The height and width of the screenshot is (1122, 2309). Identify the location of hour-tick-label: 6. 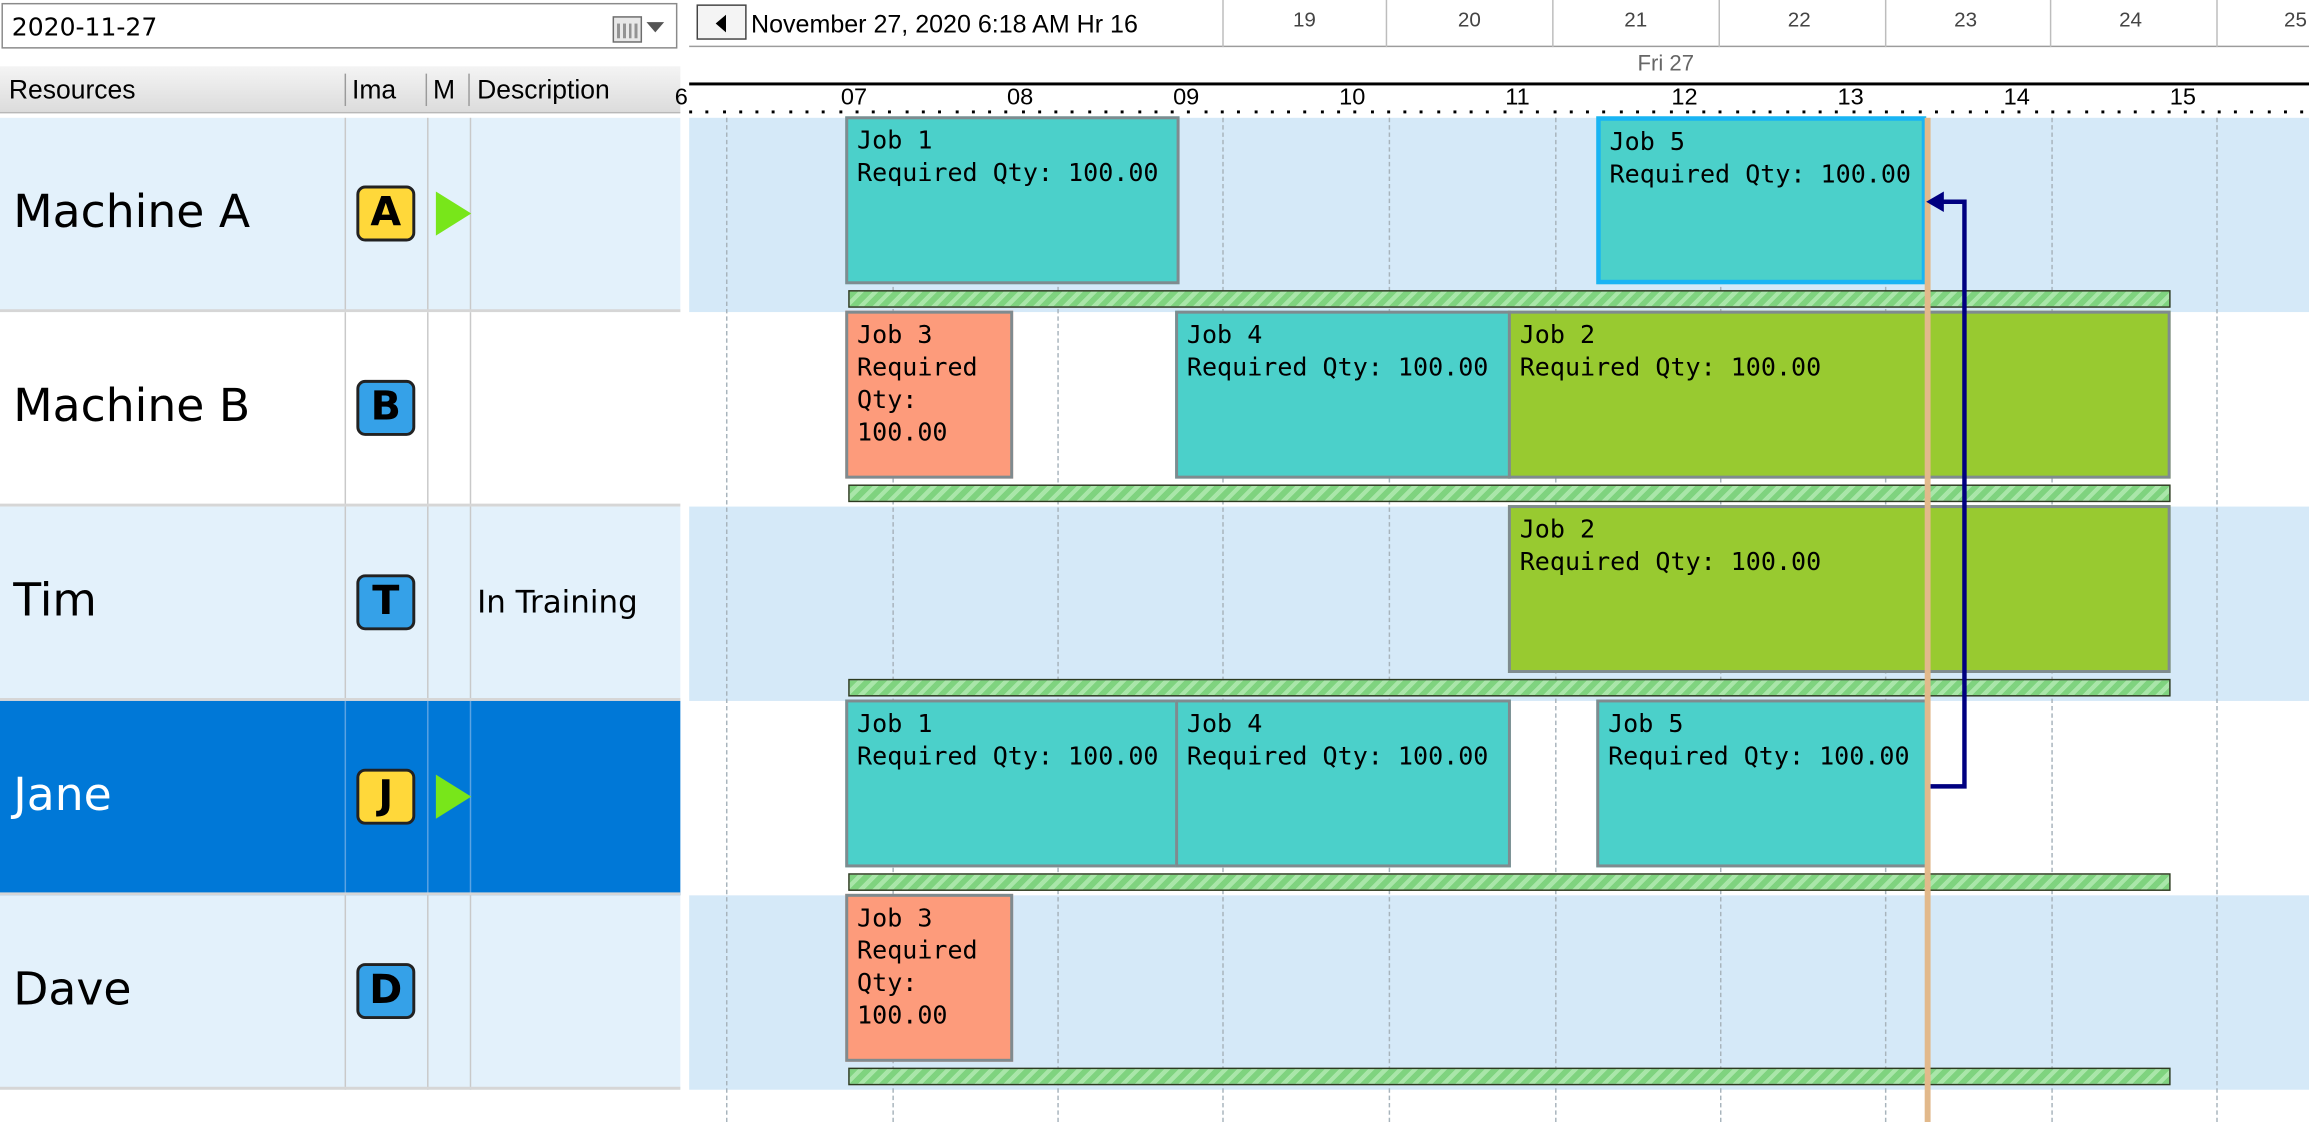
(681, 98).